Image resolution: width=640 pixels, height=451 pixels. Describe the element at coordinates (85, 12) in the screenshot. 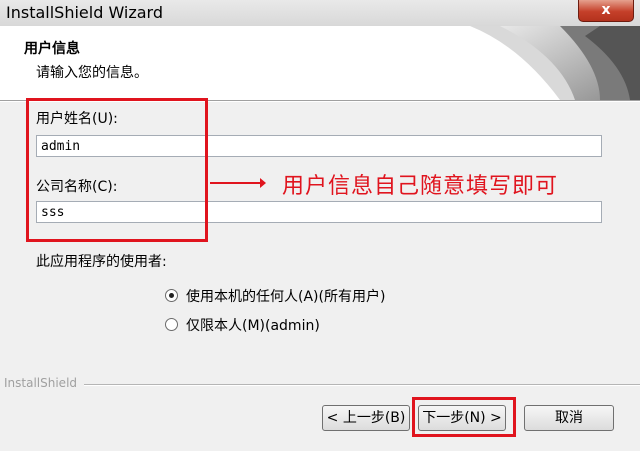

I see `window-title: InstallShield Wizard` at that location.